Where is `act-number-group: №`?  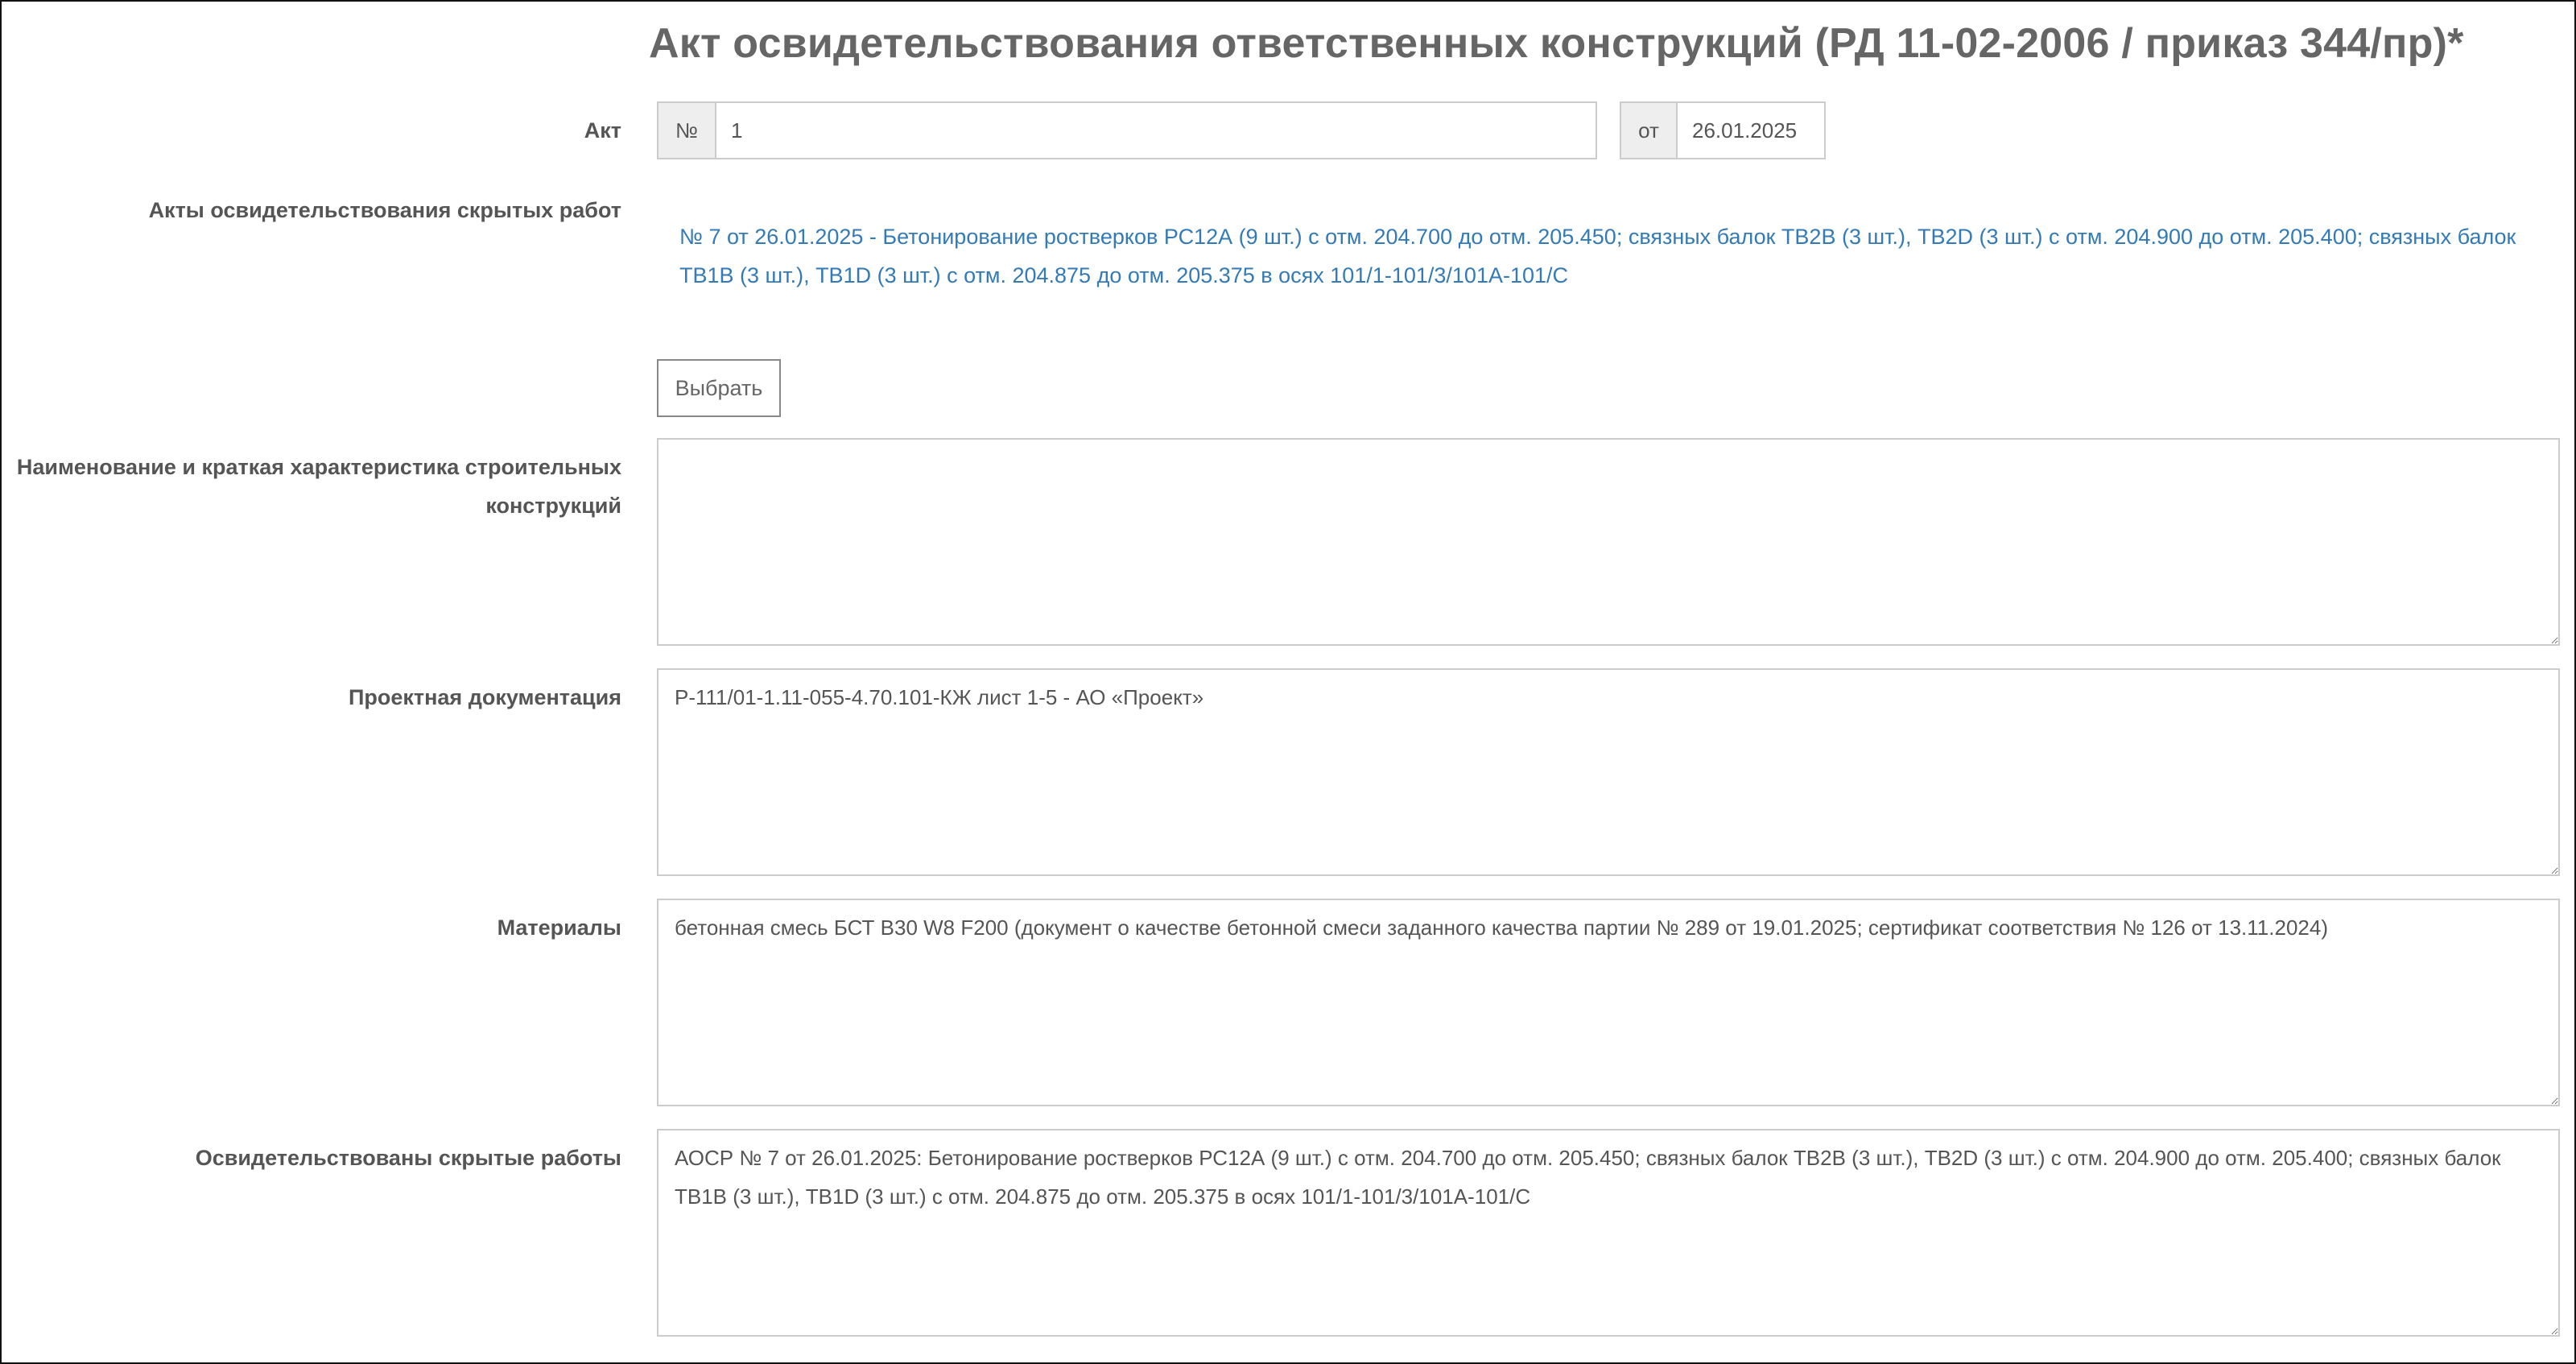 act-number-group: № is located at coordinates (1127, 130).